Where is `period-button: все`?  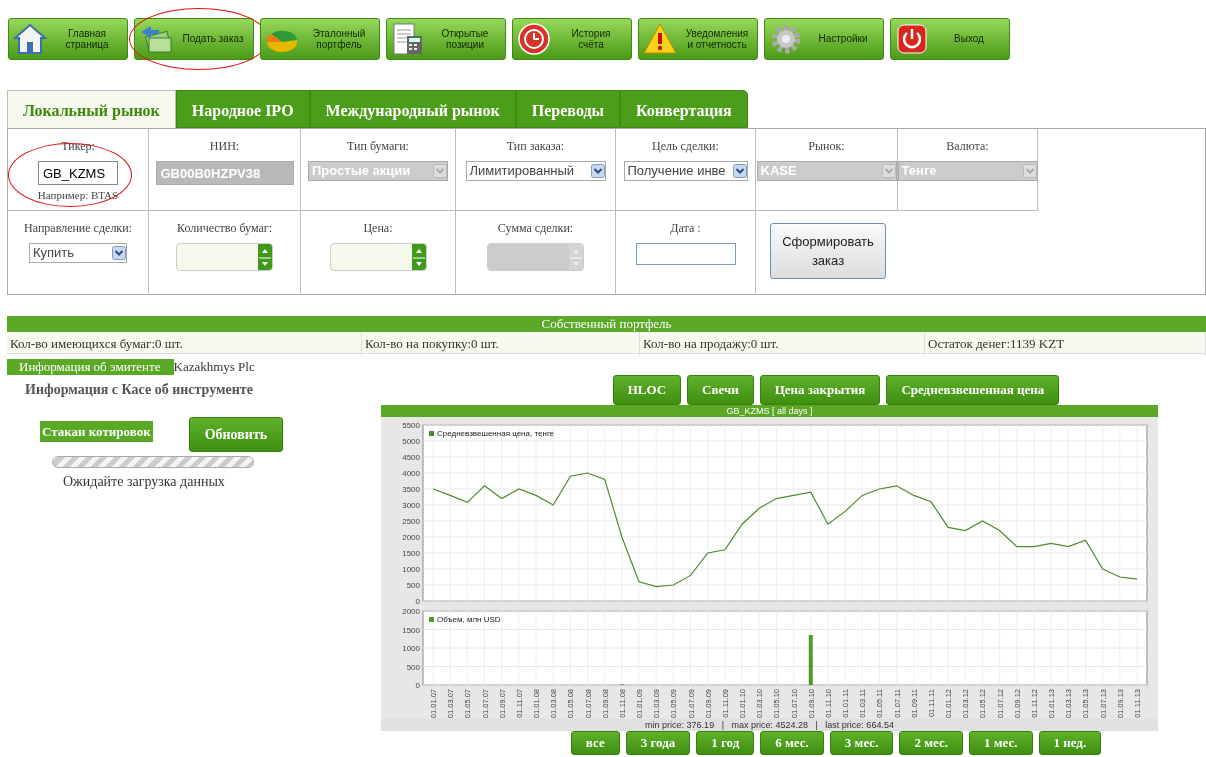 period-button: все is located at coordinates (595, 742).